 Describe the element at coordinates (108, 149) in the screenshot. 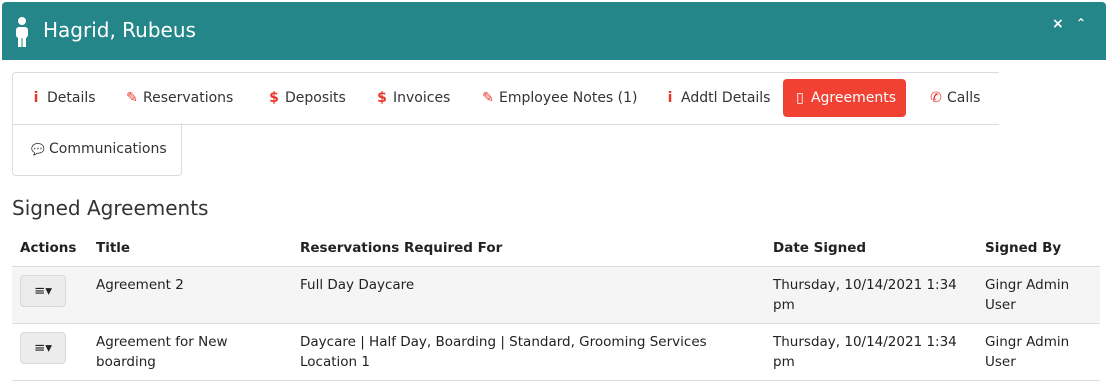

I see `tab-label: Communications` at that location.